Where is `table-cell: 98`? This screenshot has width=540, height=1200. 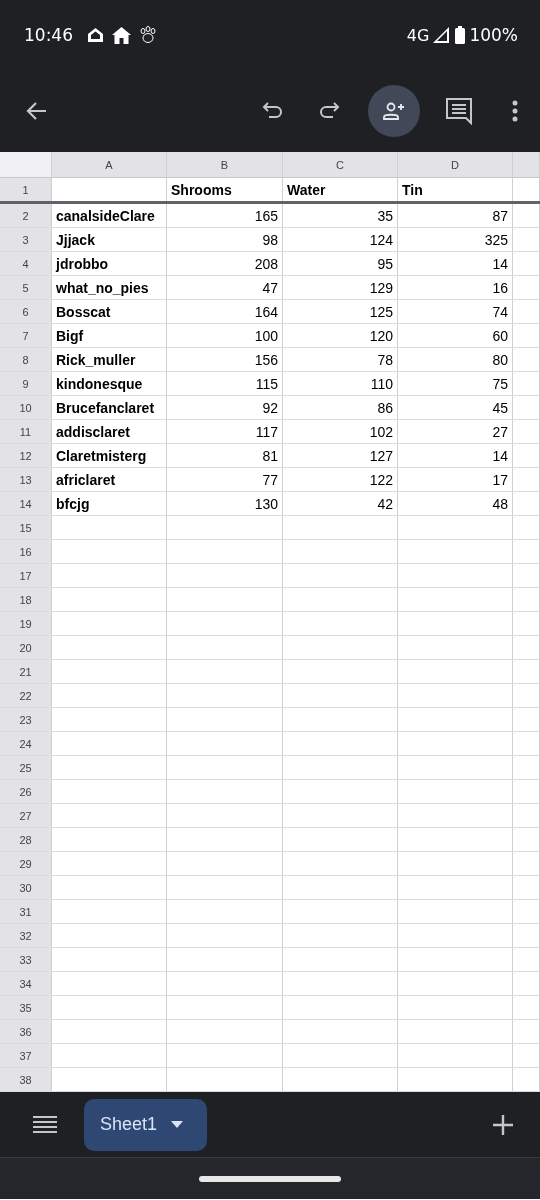
table-cell: 98 is located at coordinates (225, 239).